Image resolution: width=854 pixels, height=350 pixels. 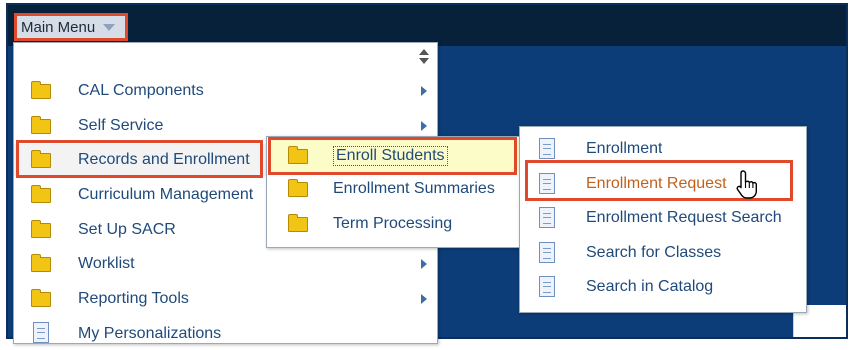 I want to click on menu-item-reporting-tools: Reporting Tools, so click(x=225, y=299).